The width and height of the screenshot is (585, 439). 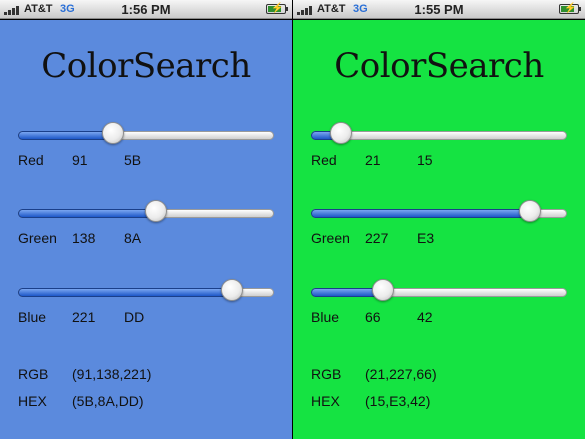 I want to click on status-time: 1:55 PM, so click(x=439, y=9).